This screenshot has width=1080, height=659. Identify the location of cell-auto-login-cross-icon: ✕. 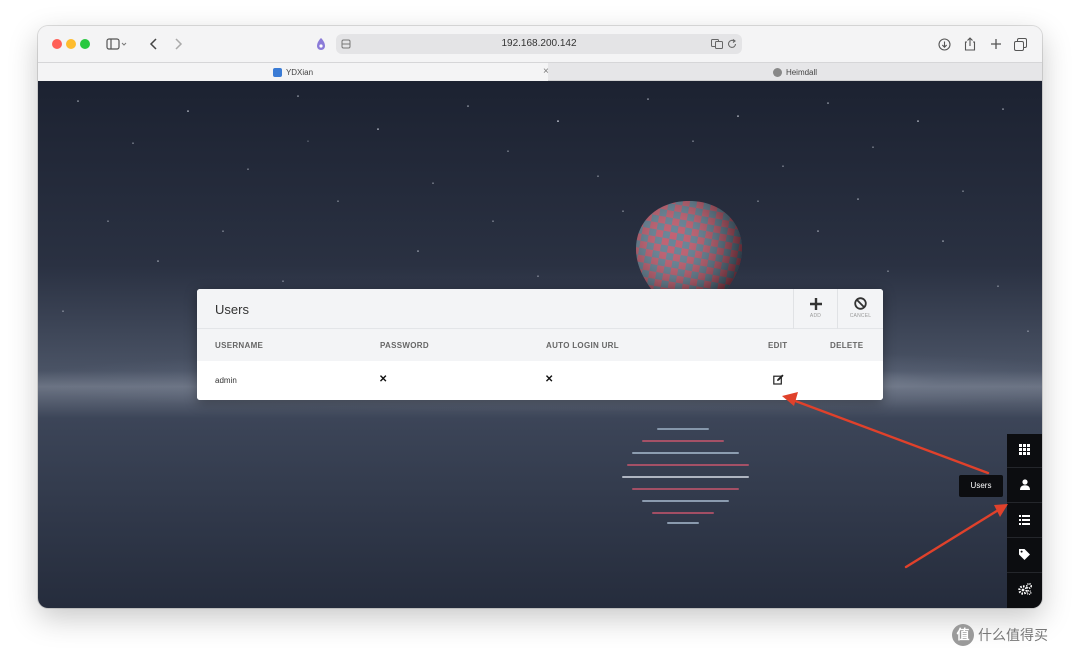
(549, 379).